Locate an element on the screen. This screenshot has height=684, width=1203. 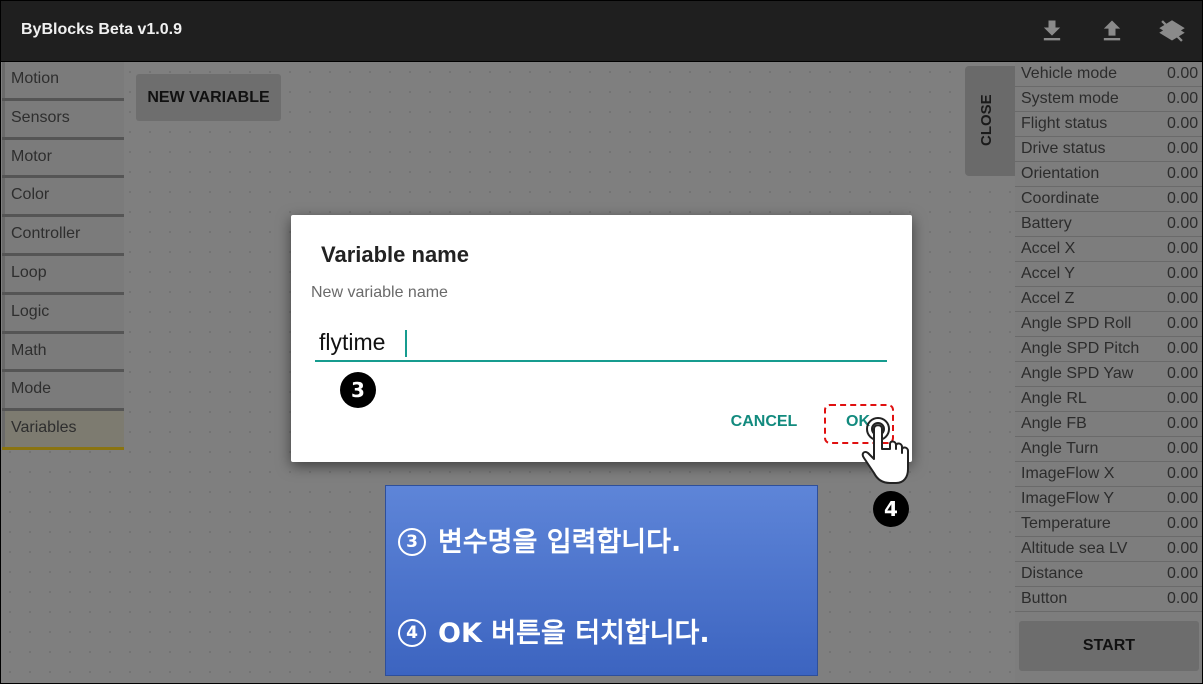
close-label: CLOSE is located at coordinates (986, 120).